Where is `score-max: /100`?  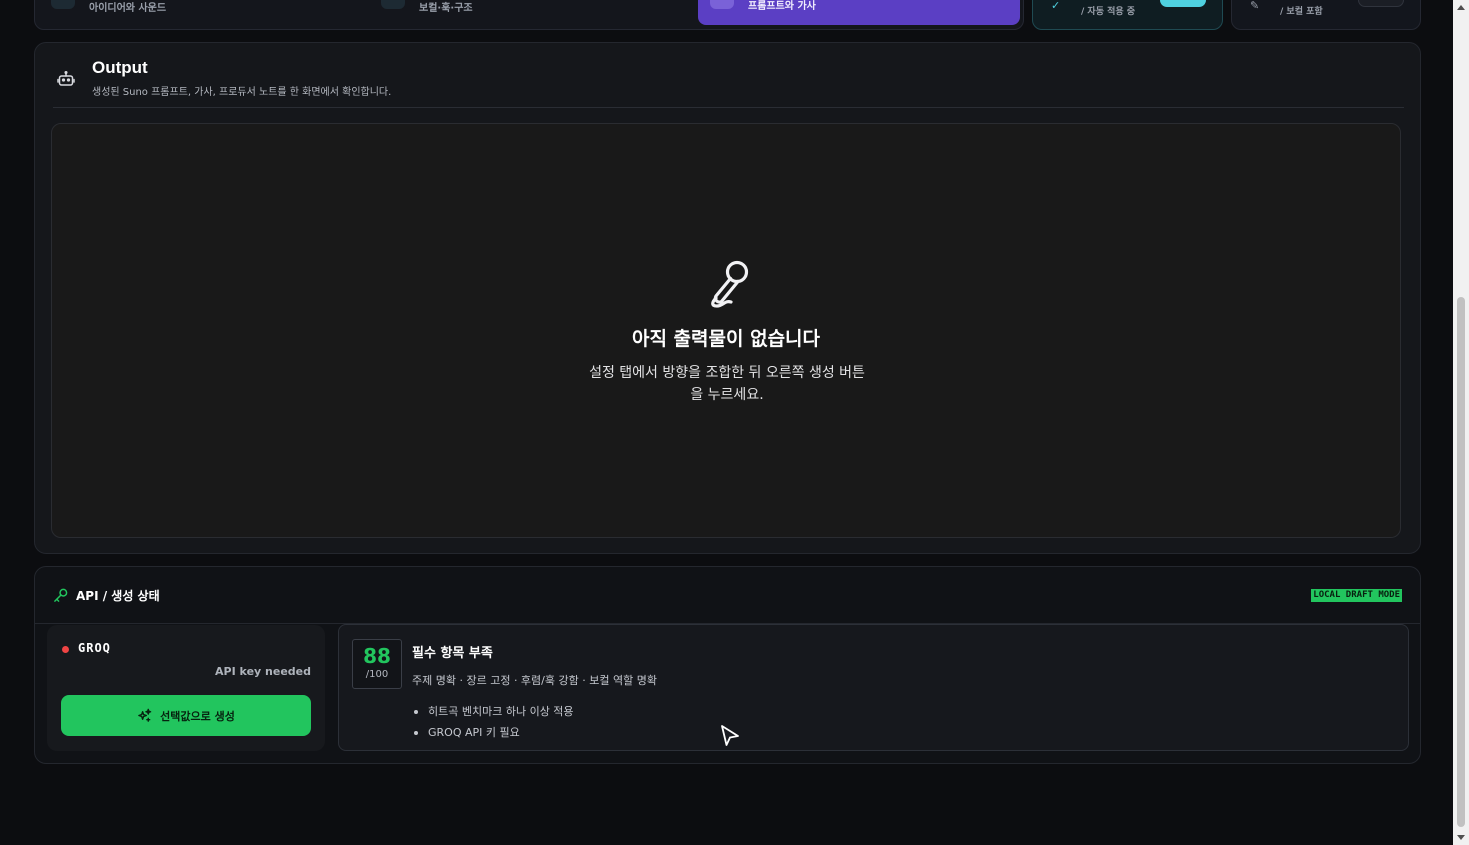
score-max: /100 is located at coordinates (377, 674).